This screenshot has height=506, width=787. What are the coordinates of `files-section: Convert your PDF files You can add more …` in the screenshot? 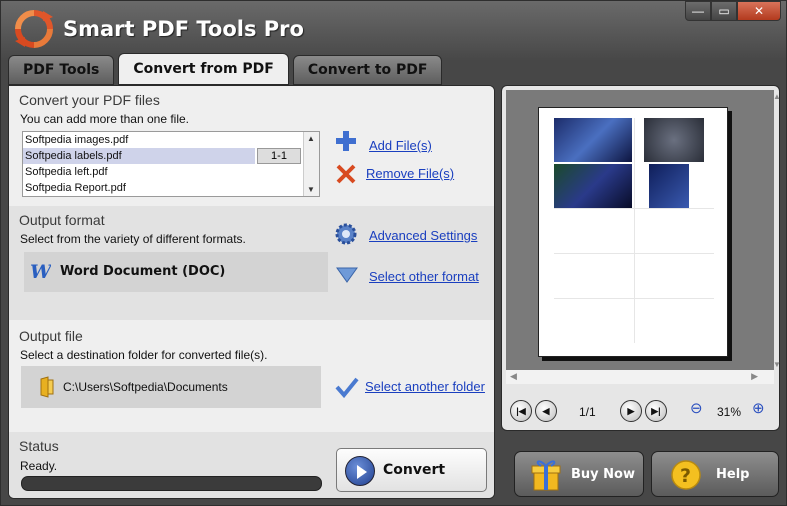 It's located at (251, 146).